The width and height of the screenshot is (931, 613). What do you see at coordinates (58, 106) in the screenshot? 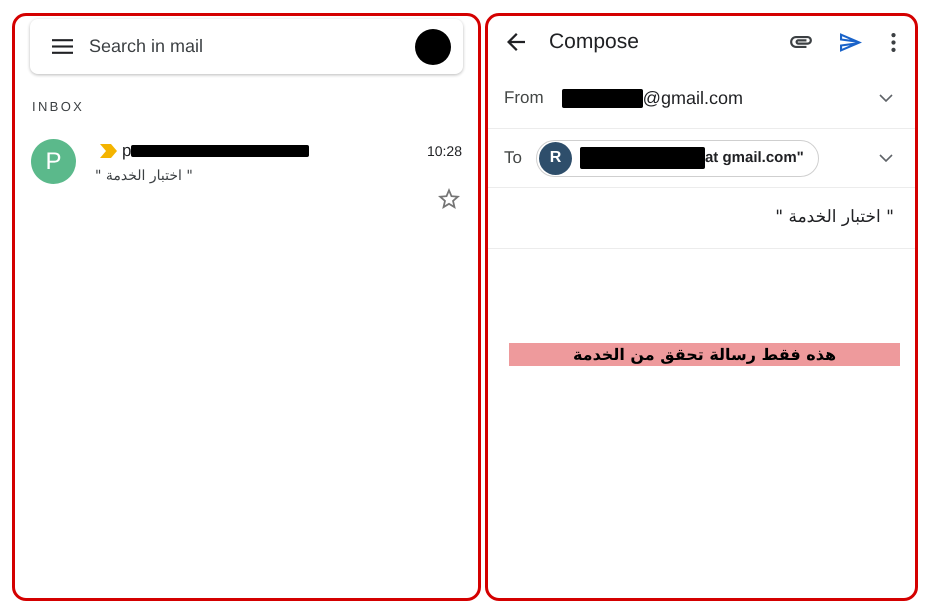
I see `section-label: INBOX` at bounding box center [58, 106].